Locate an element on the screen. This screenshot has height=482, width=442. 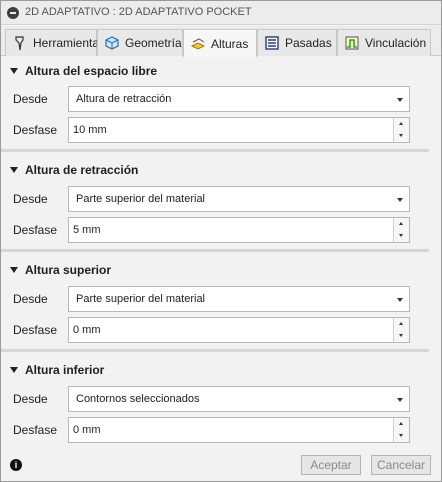
tool-icon is located at coordinates (20, 43).